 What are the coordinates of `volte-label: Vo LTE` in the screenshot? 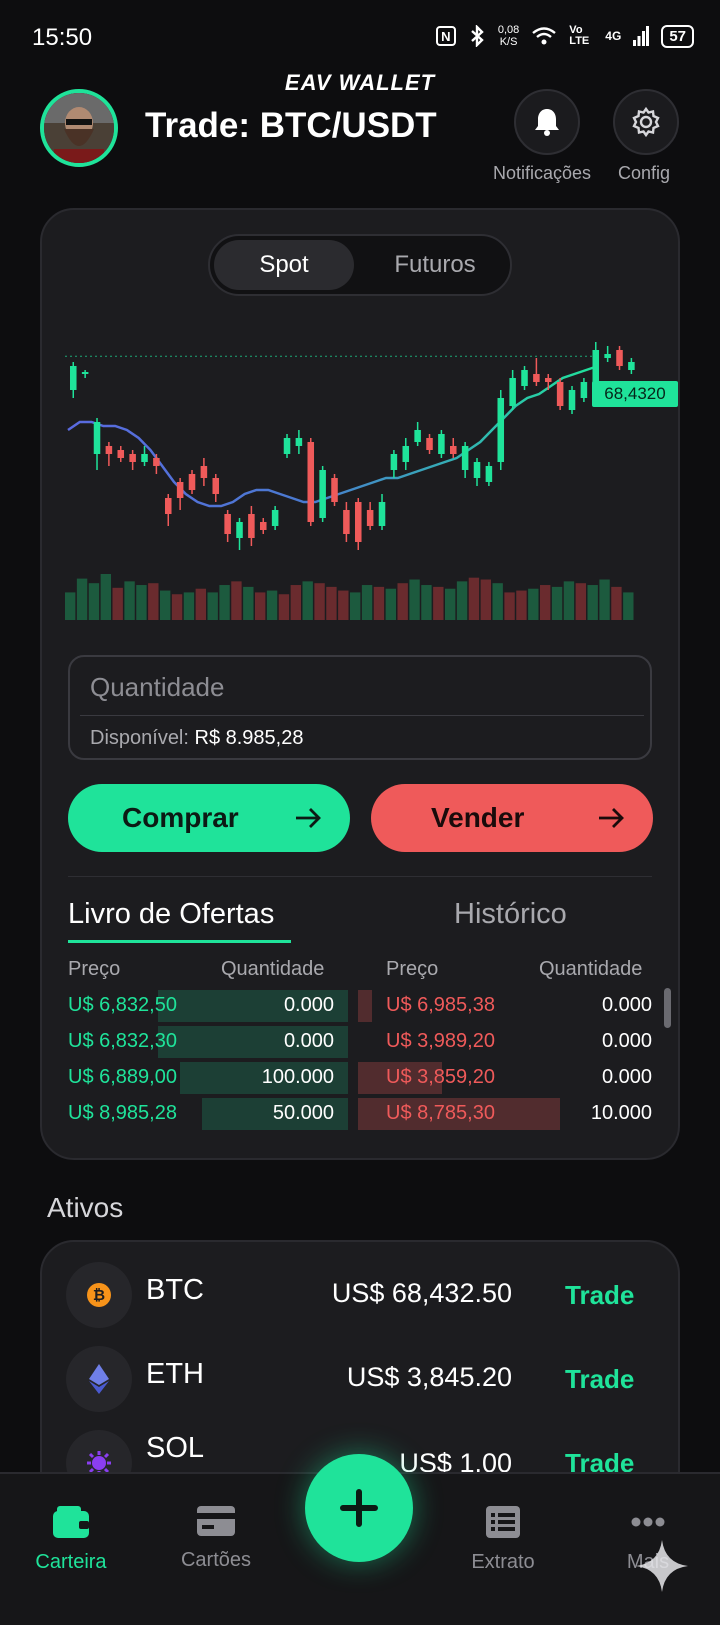 It's located at (579, 35).